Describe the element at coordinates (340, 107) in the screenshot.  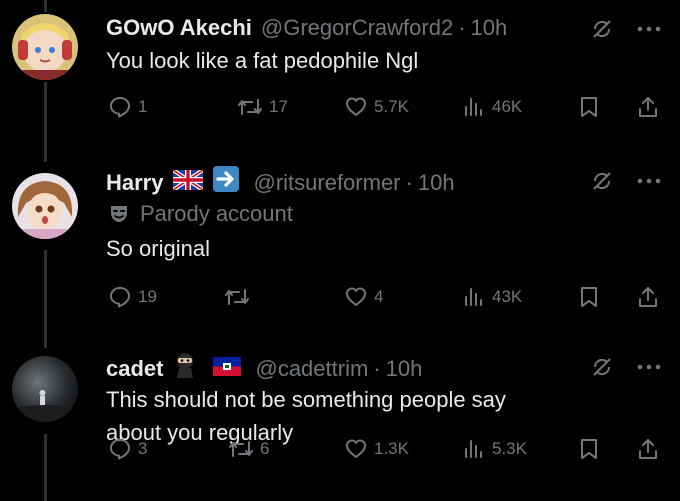
I see `action-bar: 1 17 5.7K 46K` at that location.